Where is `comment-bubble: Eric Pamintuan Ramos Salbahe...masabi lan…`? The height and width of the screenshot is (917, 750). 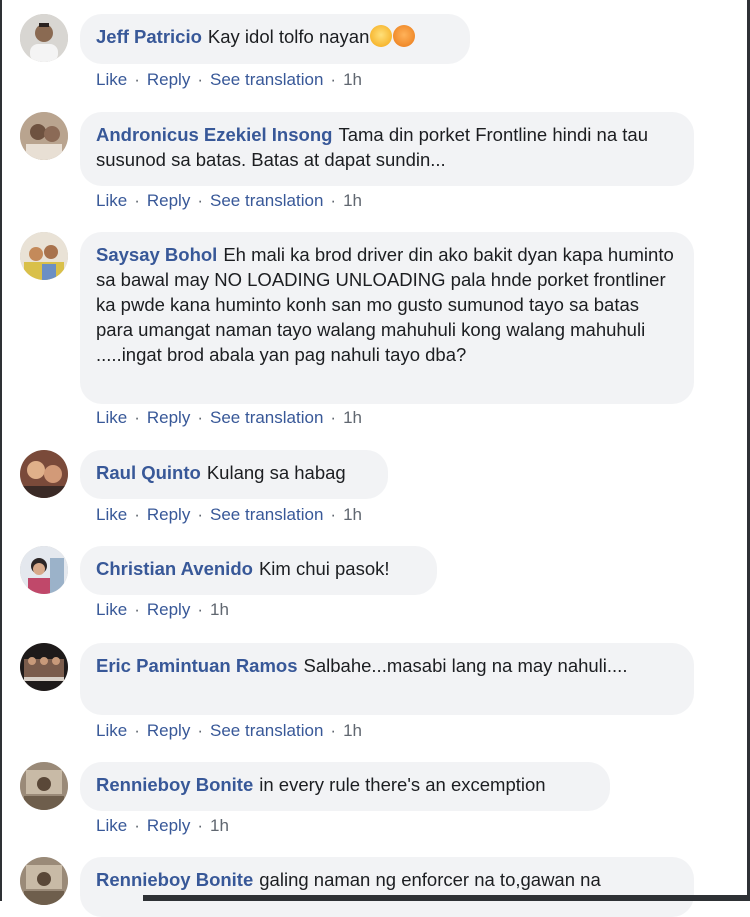
comment-bubble: Eric Pamintuan Ramos Salbahe...masabi lan… is located at coordinates (387, 679).